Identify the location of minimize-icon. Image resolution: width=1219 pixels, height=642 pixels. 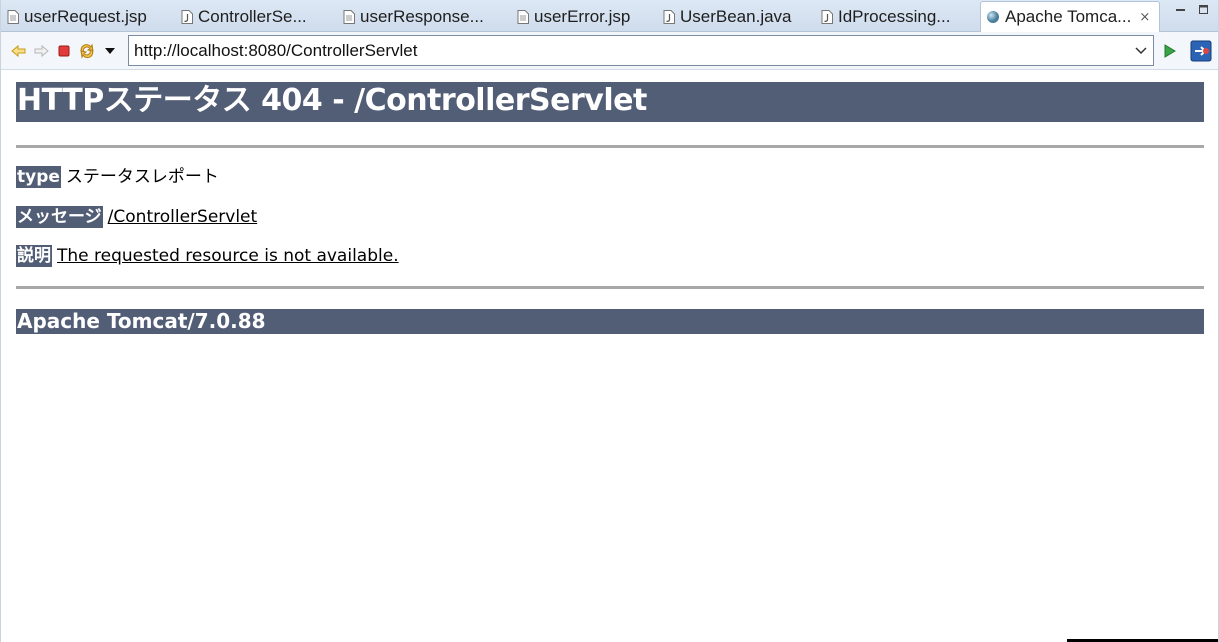
(1180, 9).